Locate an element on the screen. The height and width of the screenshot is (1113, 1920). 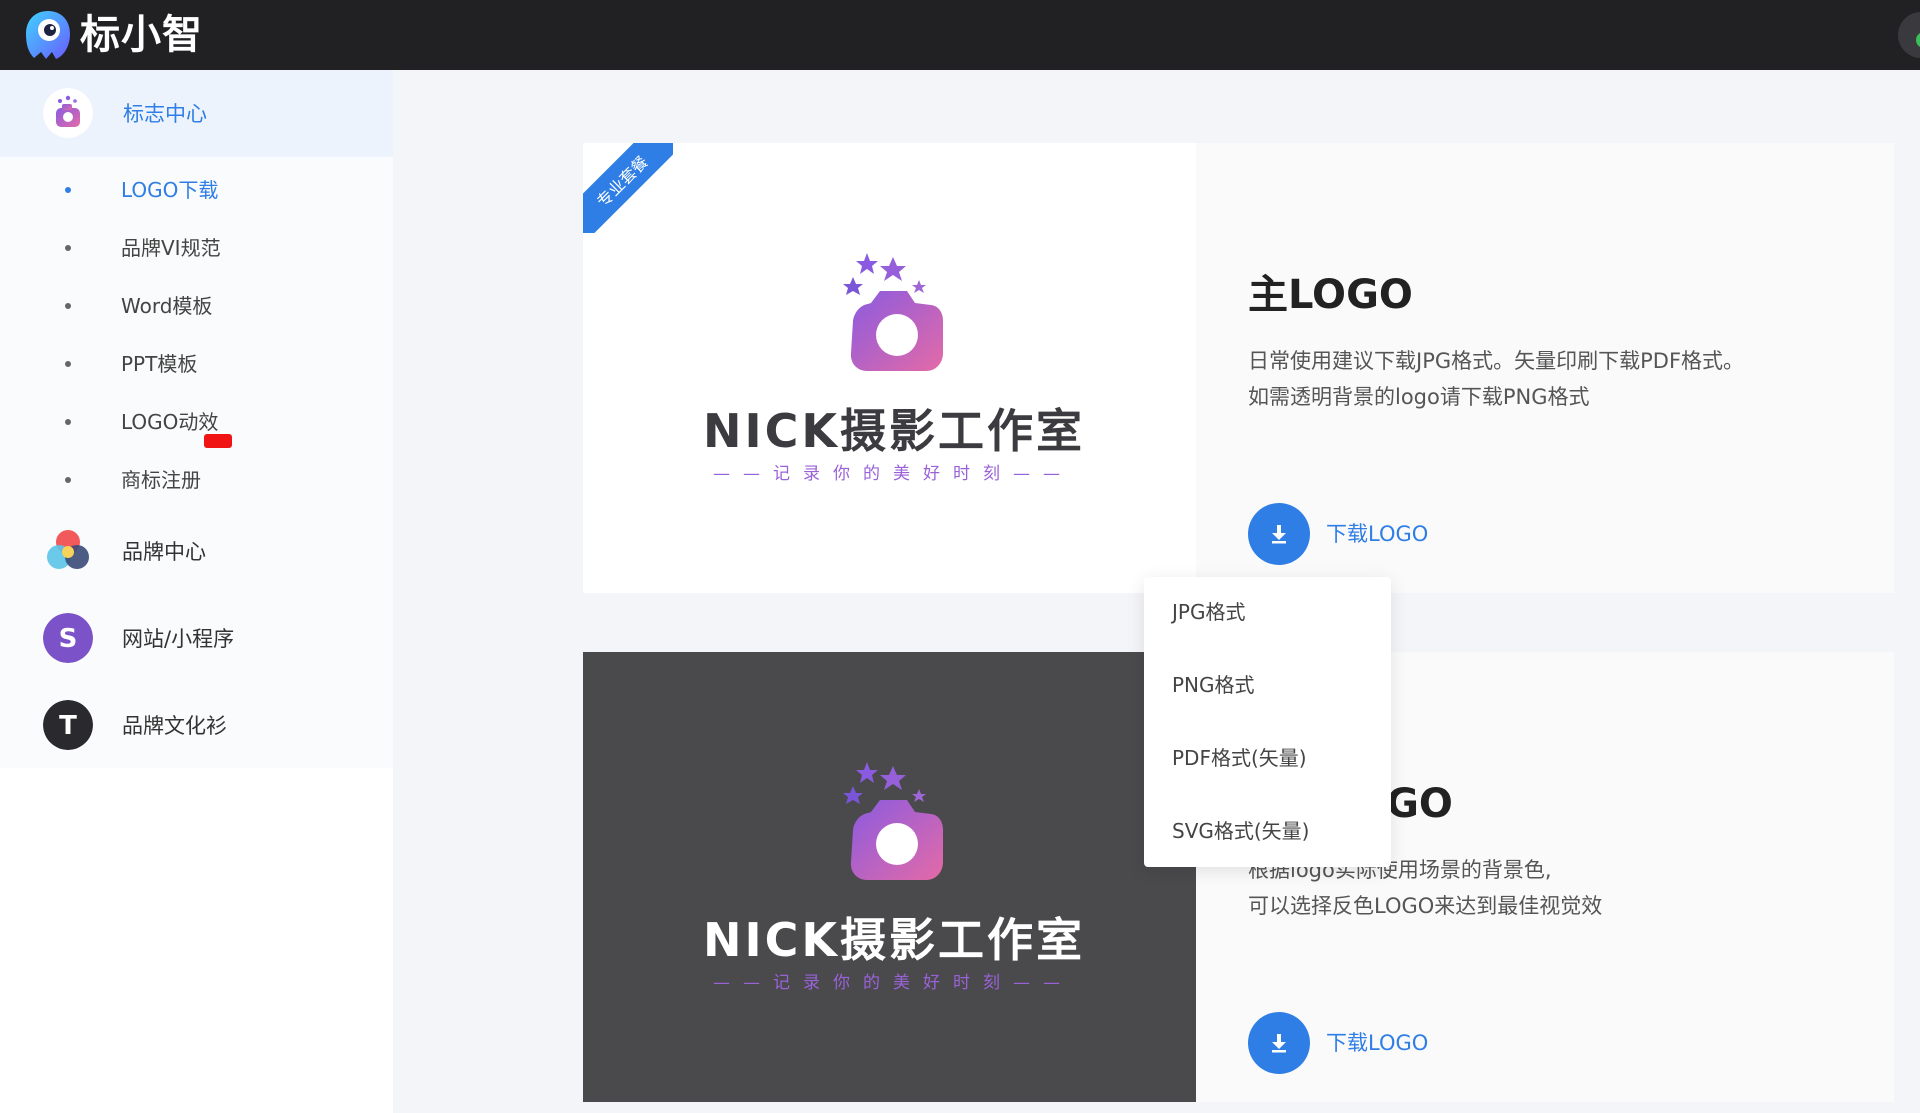
submenu-item-trademark: 商标注册 is located at coordinates (196, 480).